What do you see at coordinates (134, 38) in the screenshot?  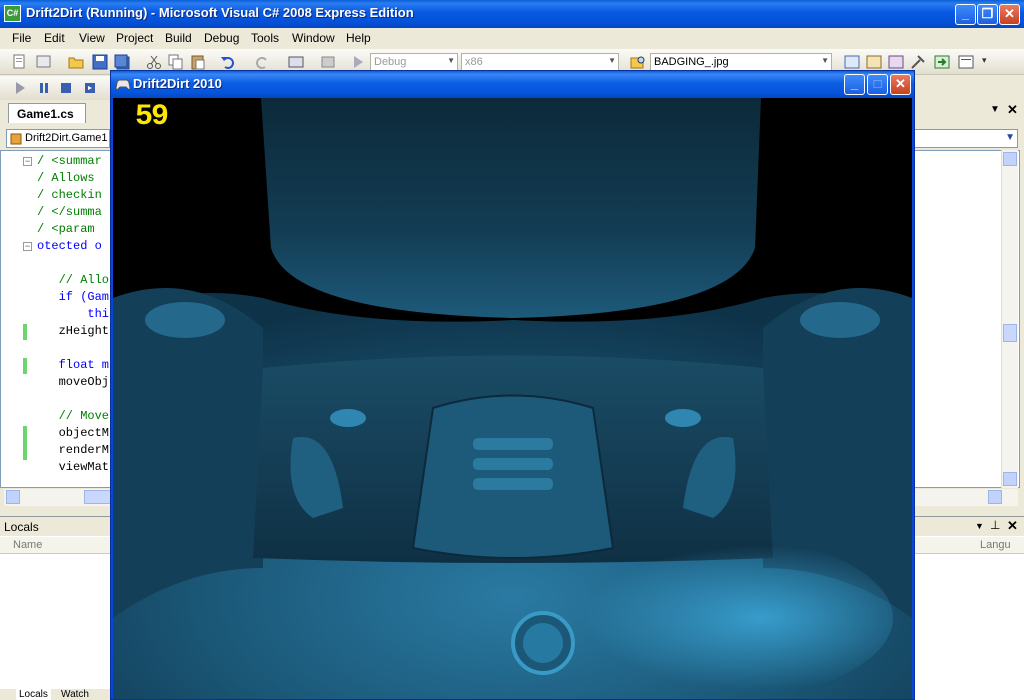 I see `menu-project: Project` at bounding box center [134, 38].